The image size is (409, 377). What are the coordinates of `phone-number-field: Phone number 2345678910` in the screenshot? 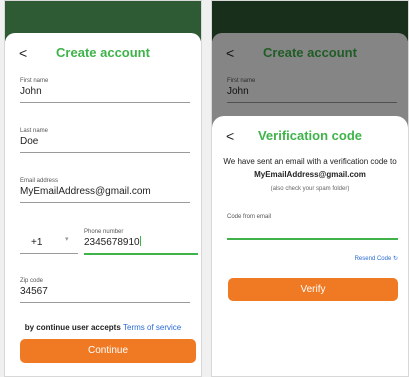 It's located at (141, 242).